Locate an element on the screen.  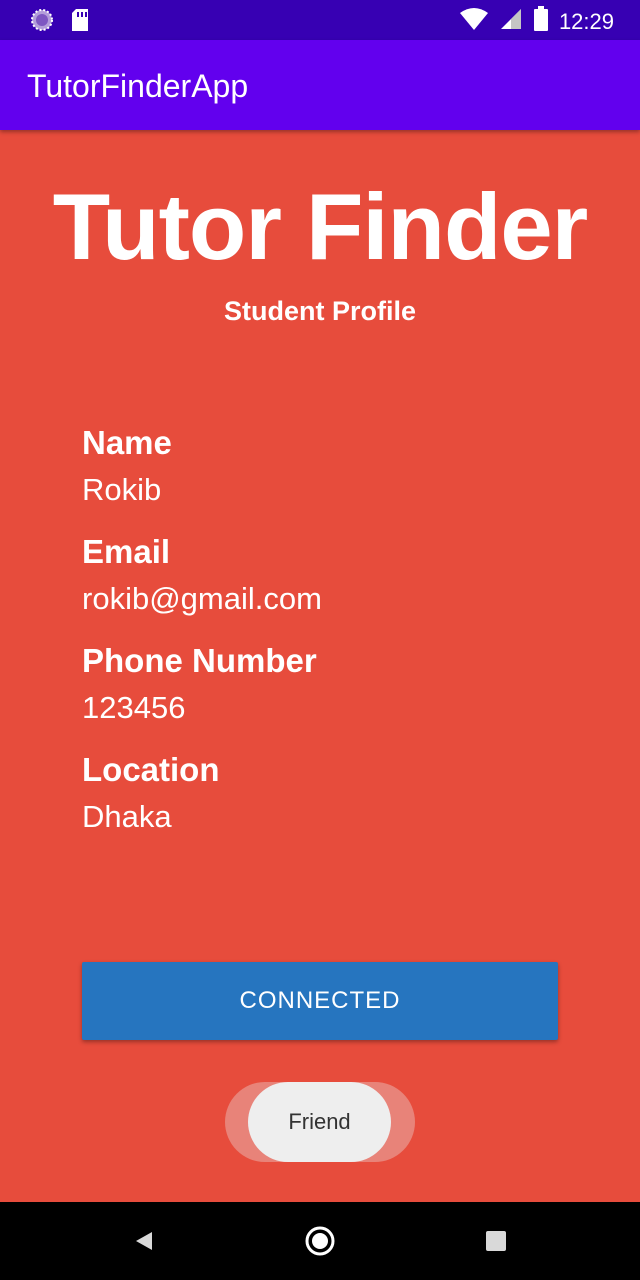
name-label: Name is located at coordinates (127, 442).